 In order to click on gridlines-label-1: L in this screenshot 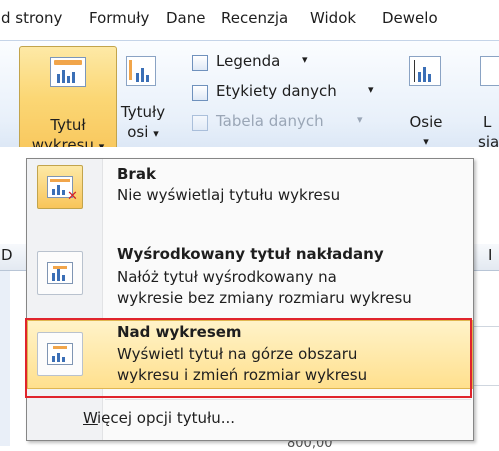, I will do `click(487, 122)`.